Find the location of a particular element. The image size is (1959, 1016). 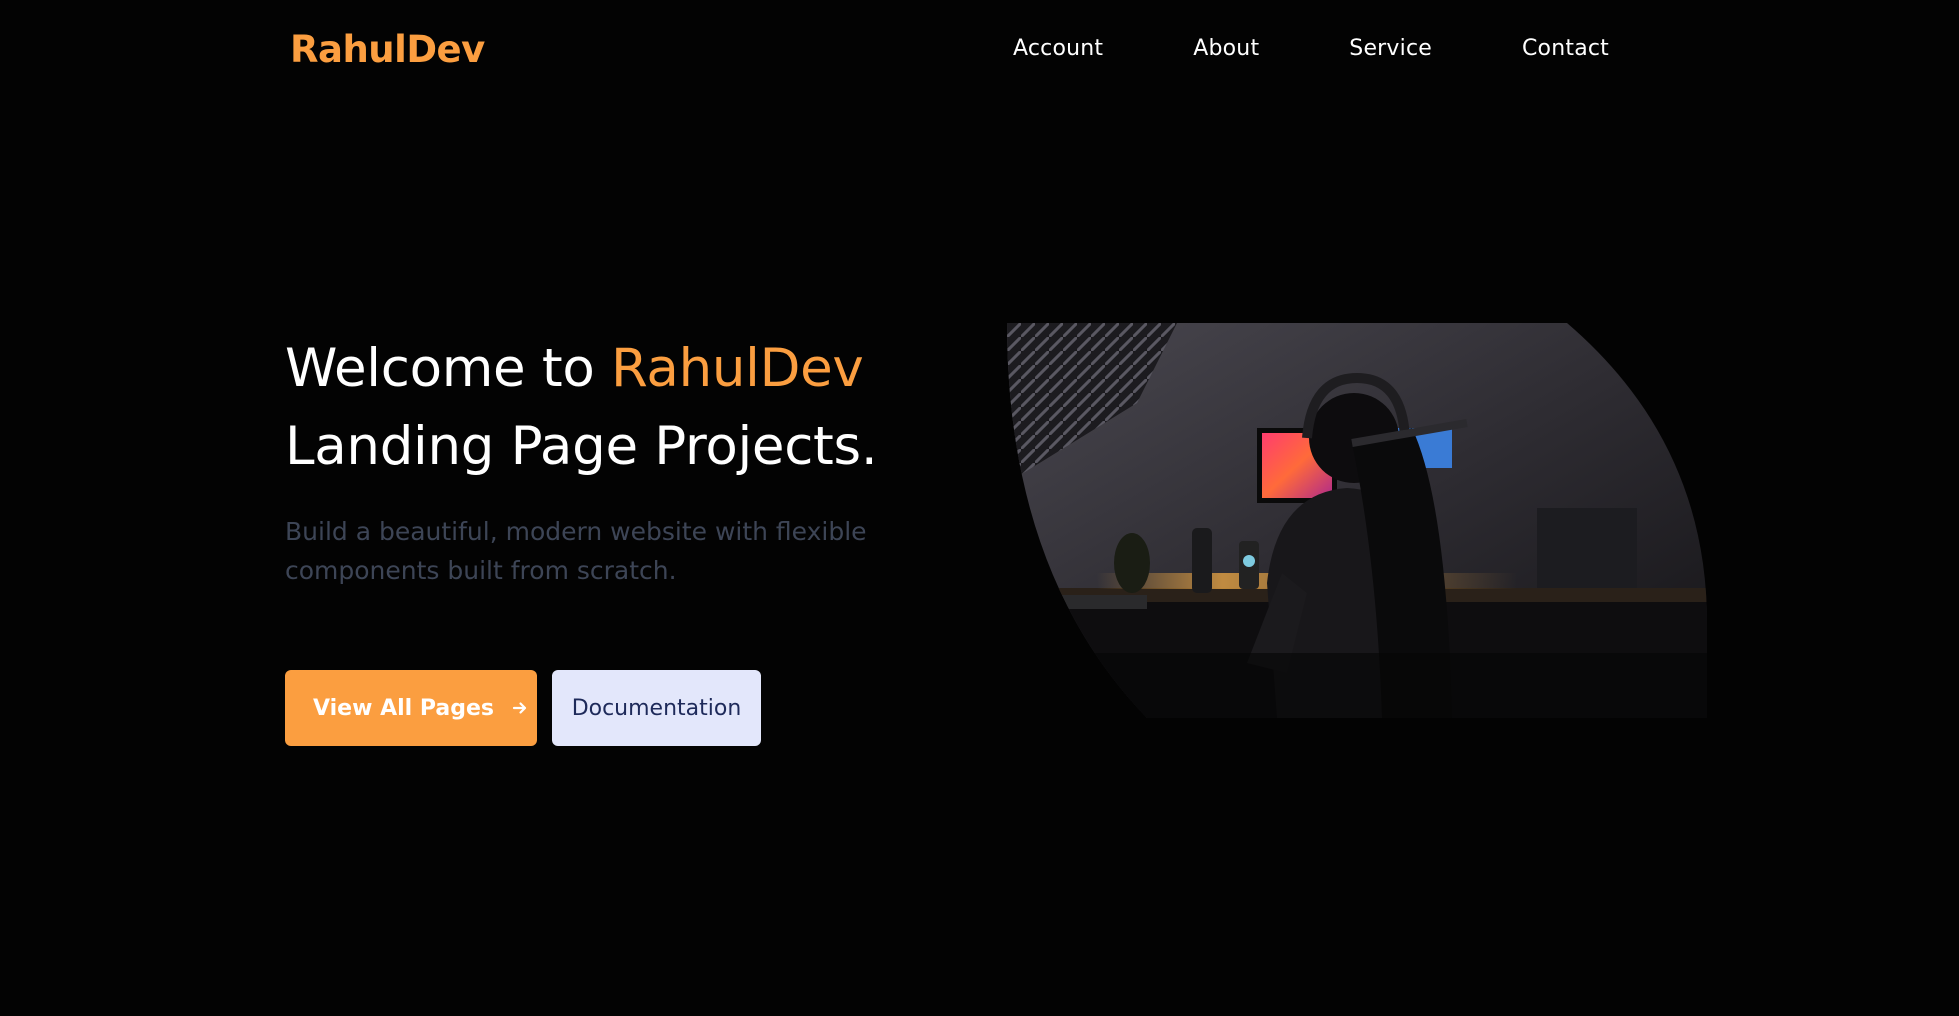

hero-title-line2: Landing Page Projects. is located at coordinates (581, 446).